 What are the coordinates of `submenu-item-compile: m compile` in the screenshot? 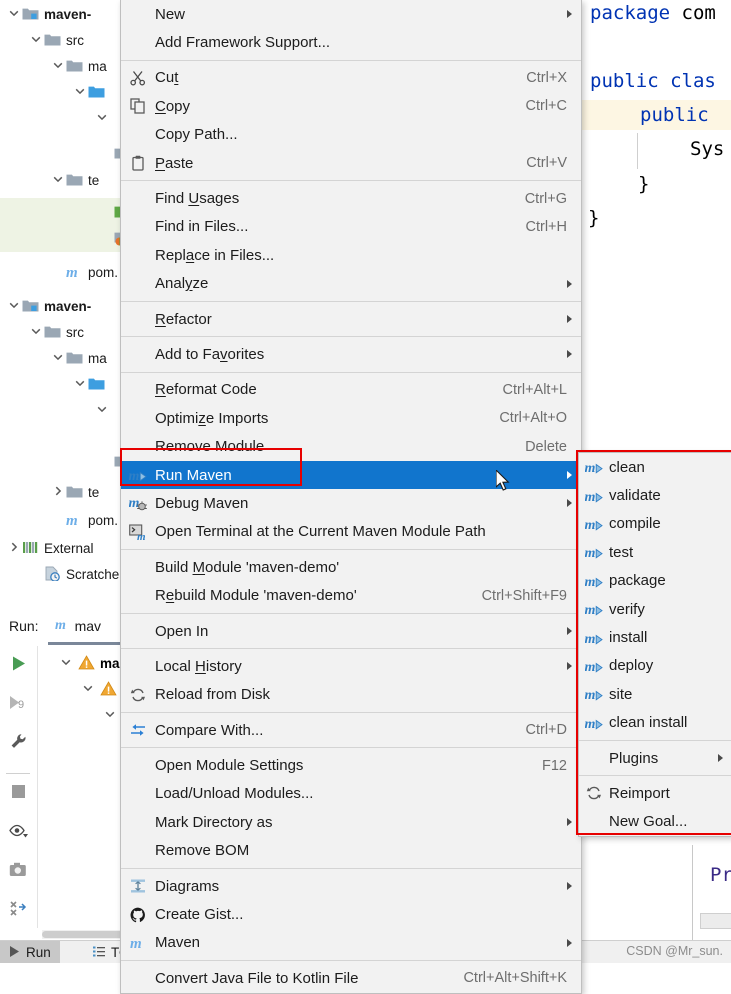 It's located at (655, 524).